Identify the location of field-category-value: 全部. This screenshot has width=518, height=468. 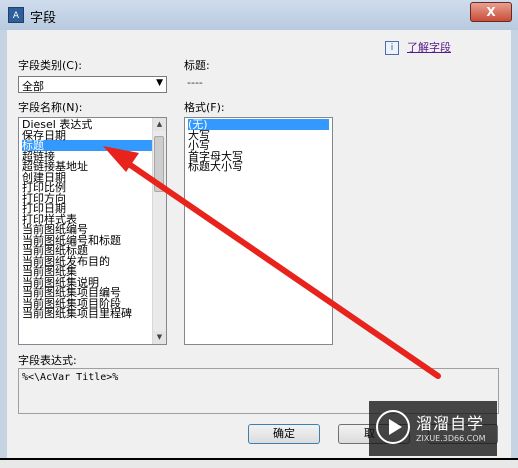
(33, 86).